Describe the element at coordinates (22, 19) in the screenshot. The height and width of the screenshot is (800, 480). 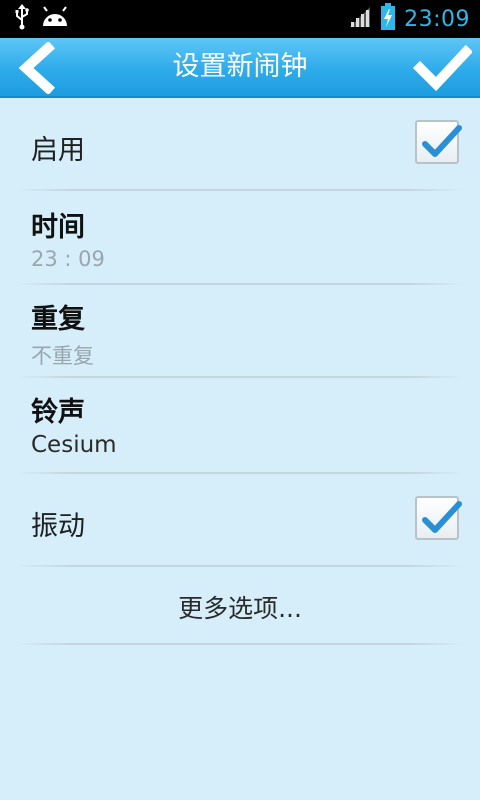
I see `usb-icon` at that location.